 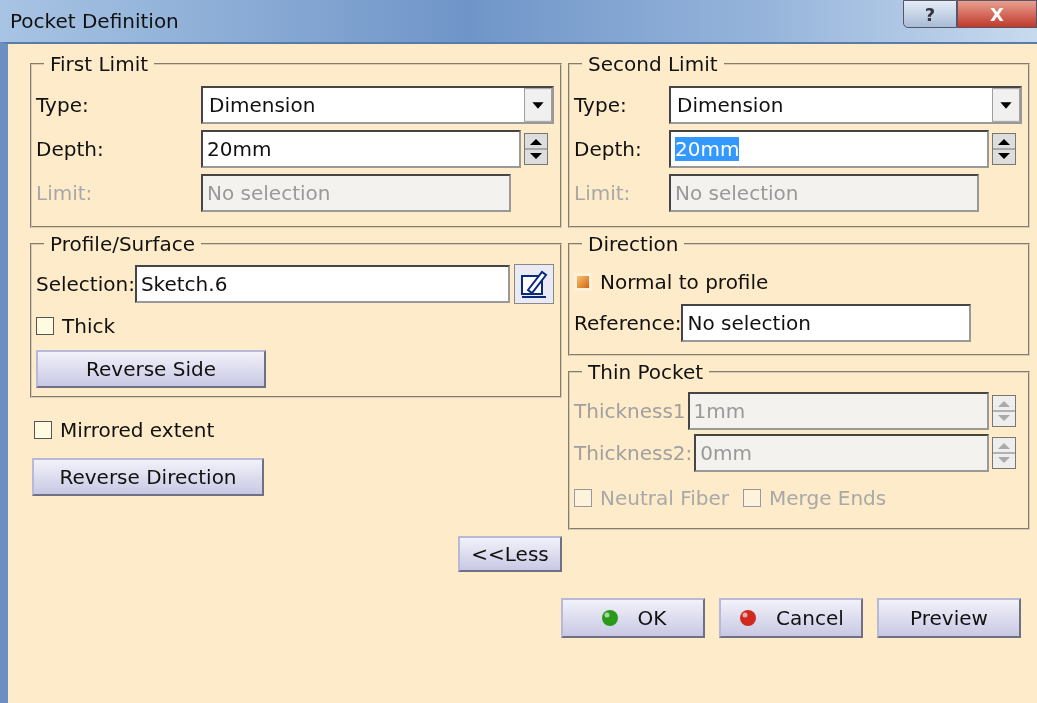 I want to click on reference-field: No selection, so click(x=826, y=323).